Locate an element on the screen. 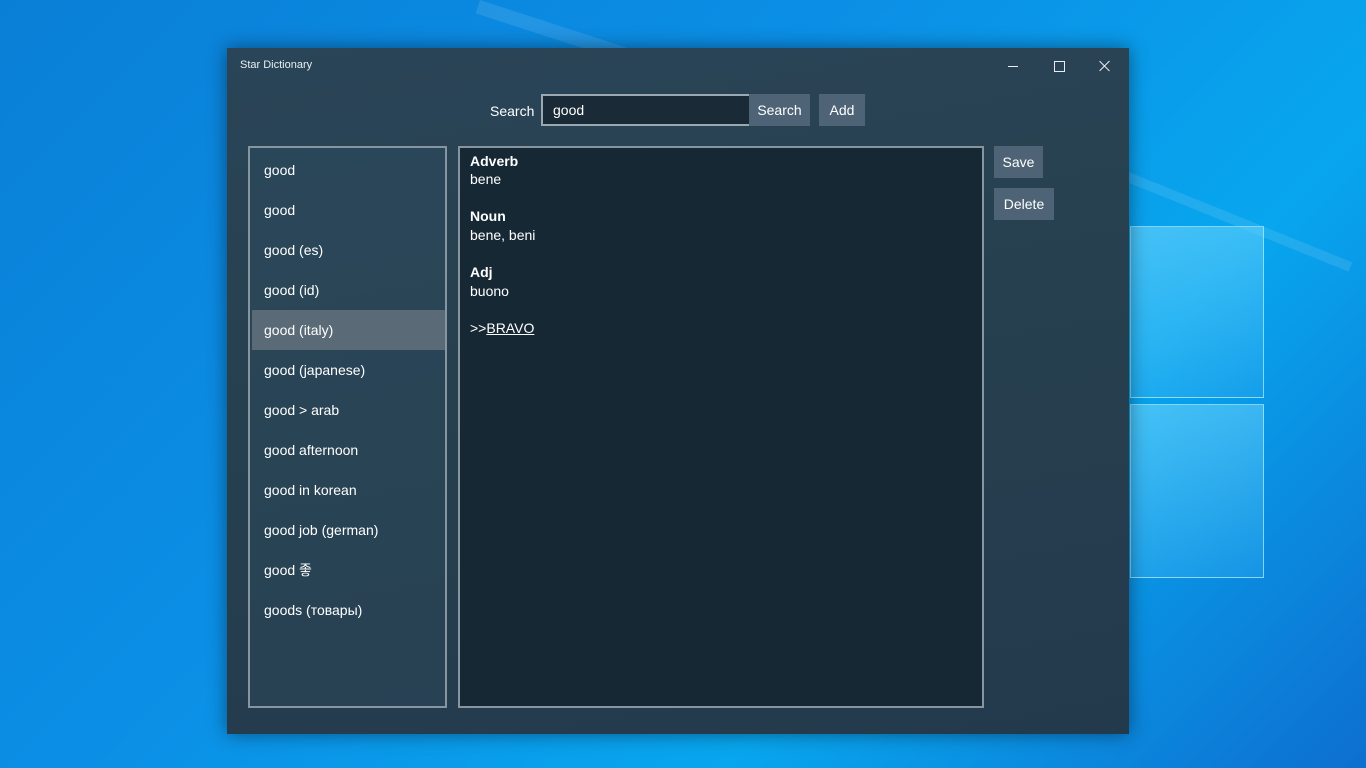  list-item: good (es) is located at coordinates (348, 250).